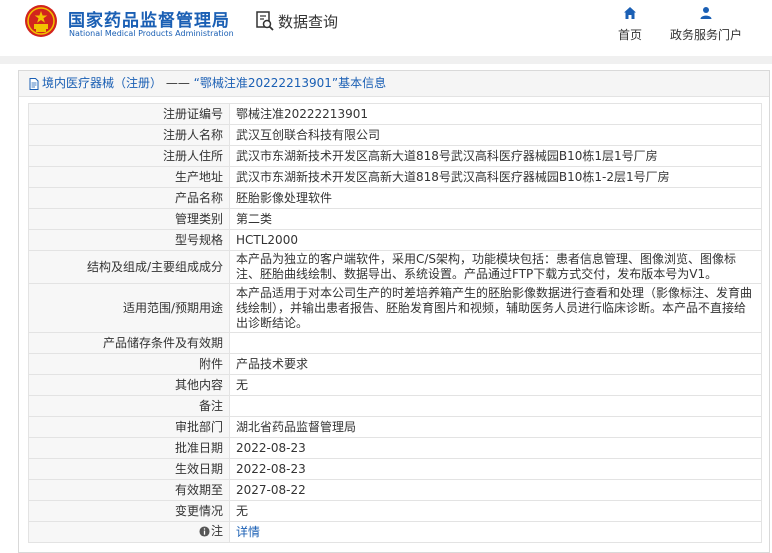 The height and width of the screenshot is (553, 772). I want to click on table-row: 其他内容无, so click(395, 385).